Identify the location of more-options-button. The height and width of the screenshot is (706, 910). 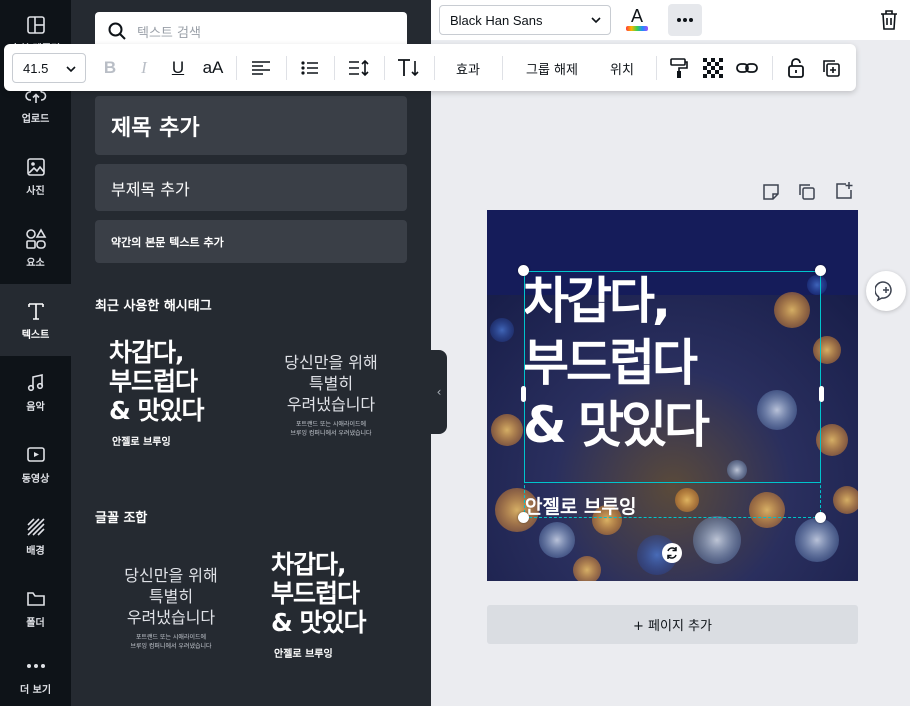
(685, 20).